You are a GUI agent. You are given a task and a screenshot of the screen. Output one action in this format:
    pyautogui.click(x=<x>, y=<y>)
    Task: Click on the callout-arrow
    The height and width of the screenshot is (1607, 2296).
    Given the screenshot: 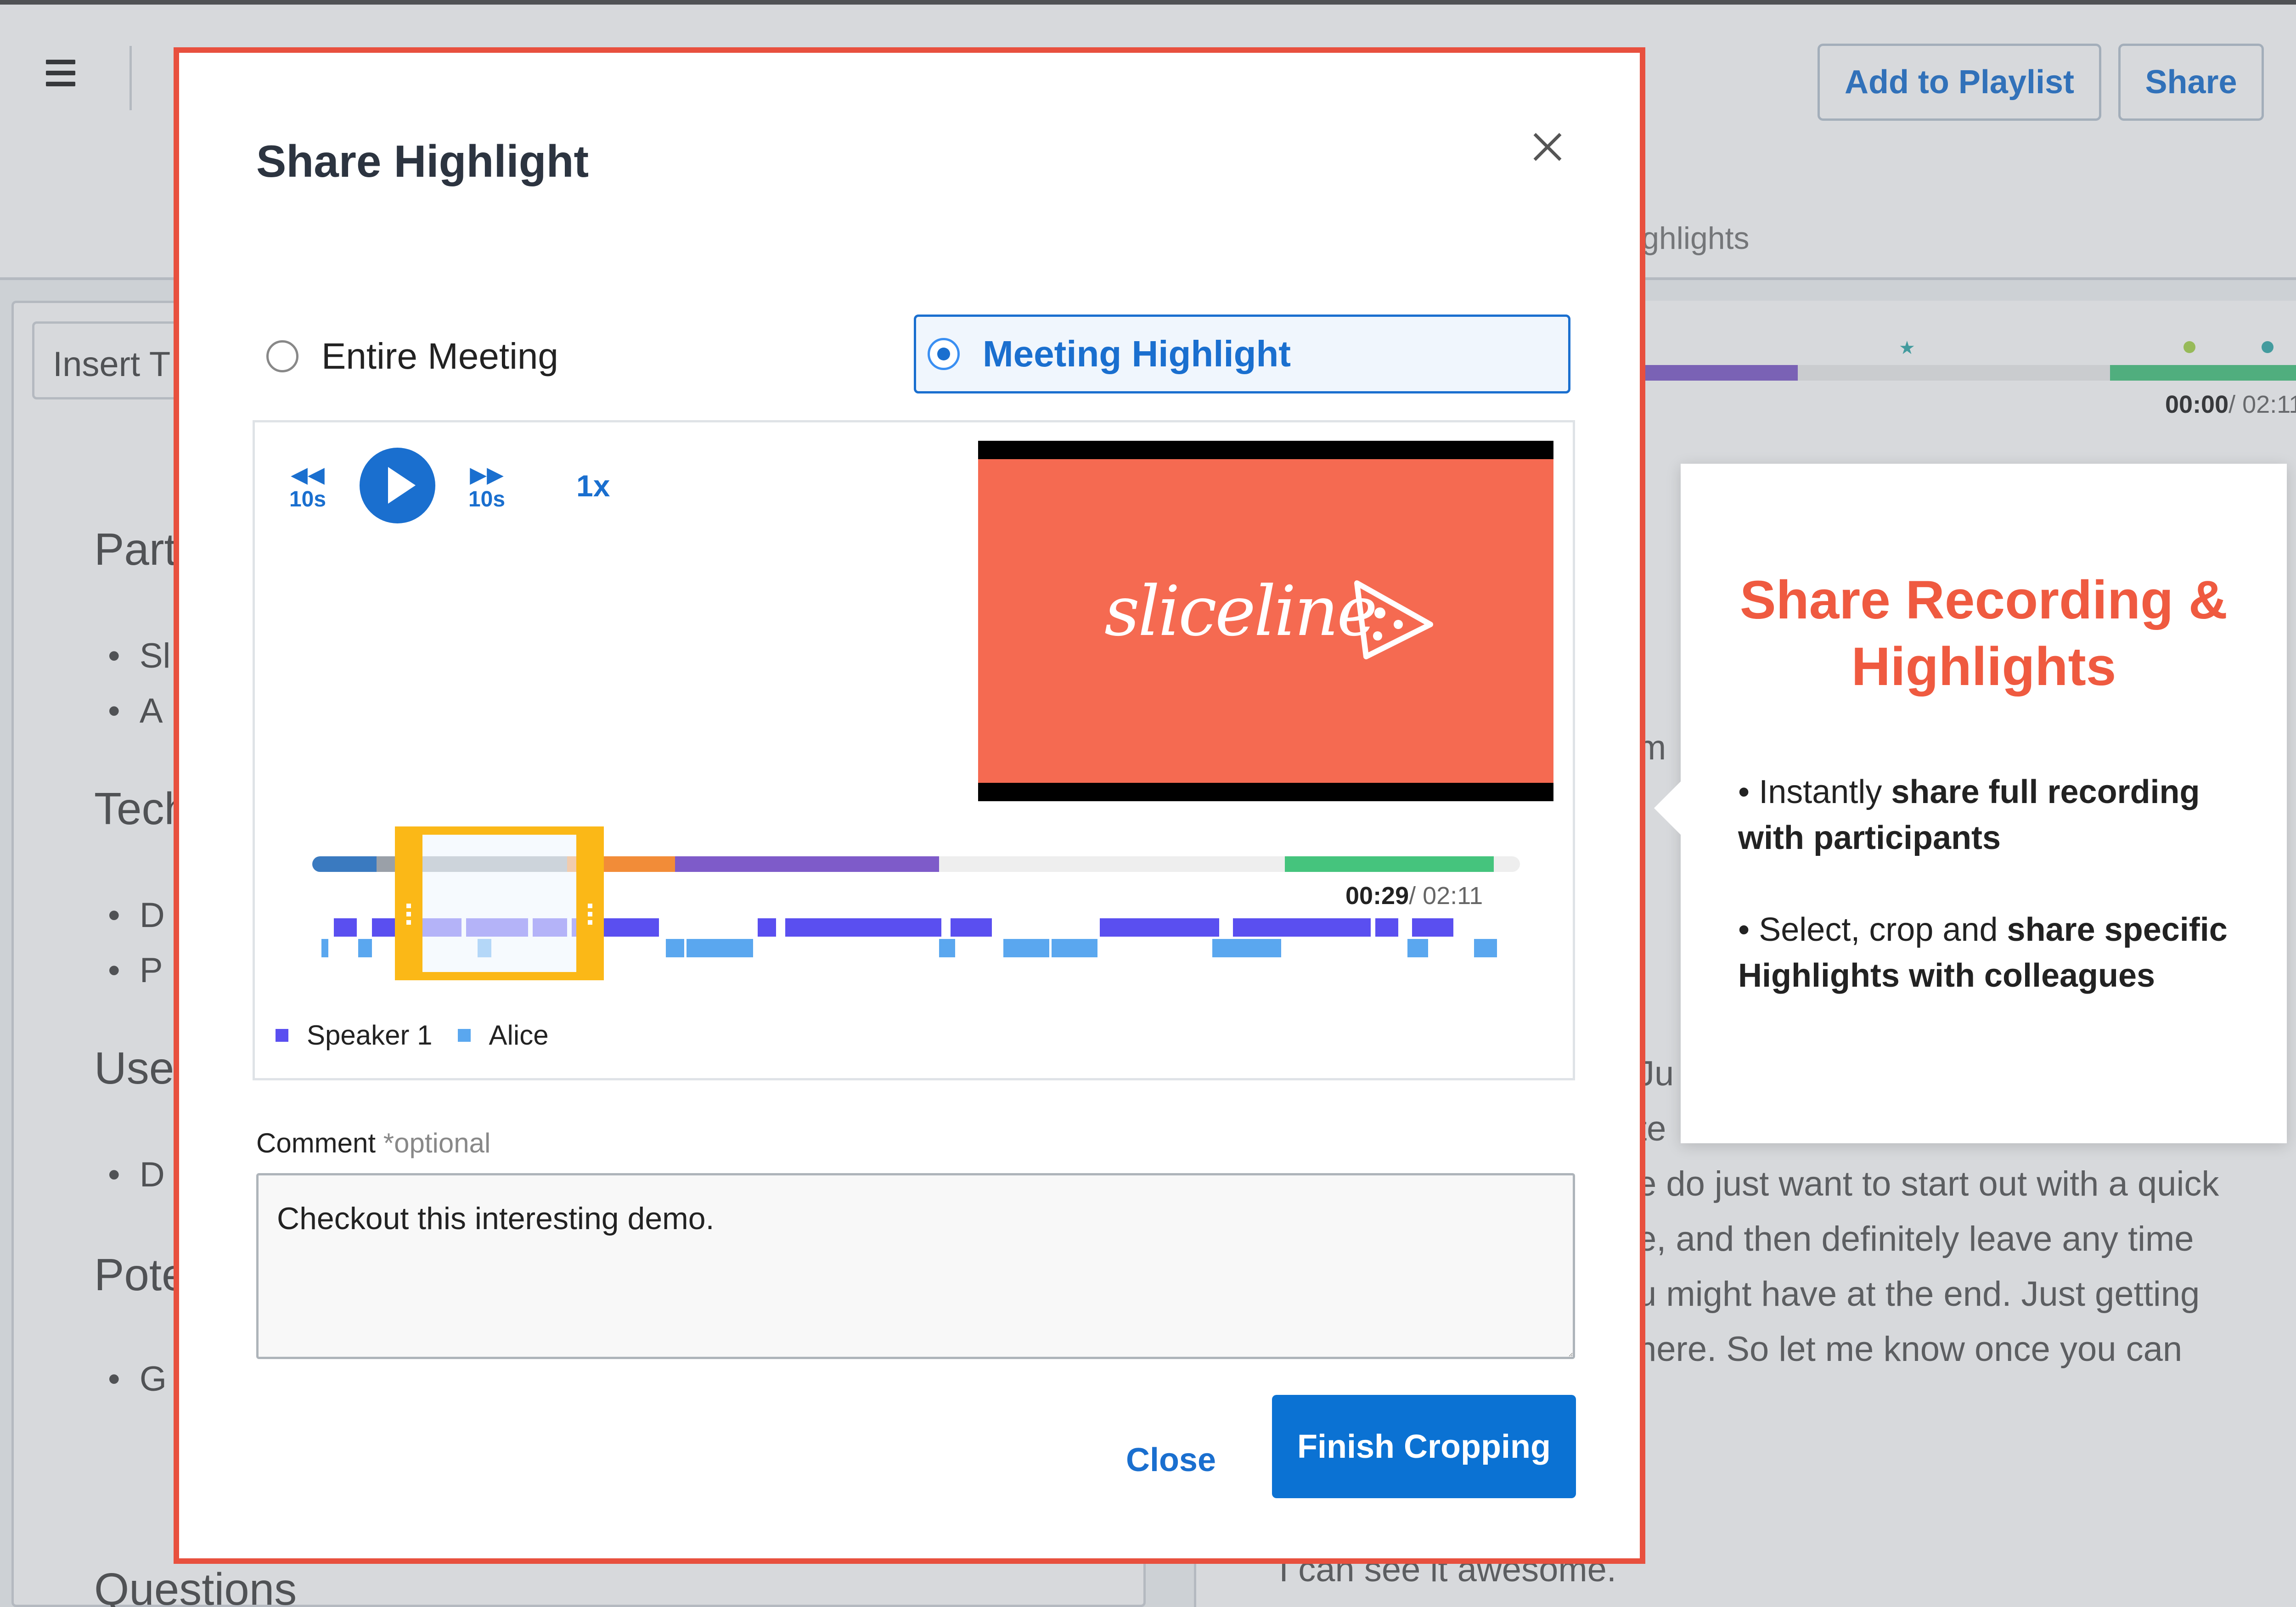 What is the action you would take?
    pyautogui.click(x=1668, y=808)
    